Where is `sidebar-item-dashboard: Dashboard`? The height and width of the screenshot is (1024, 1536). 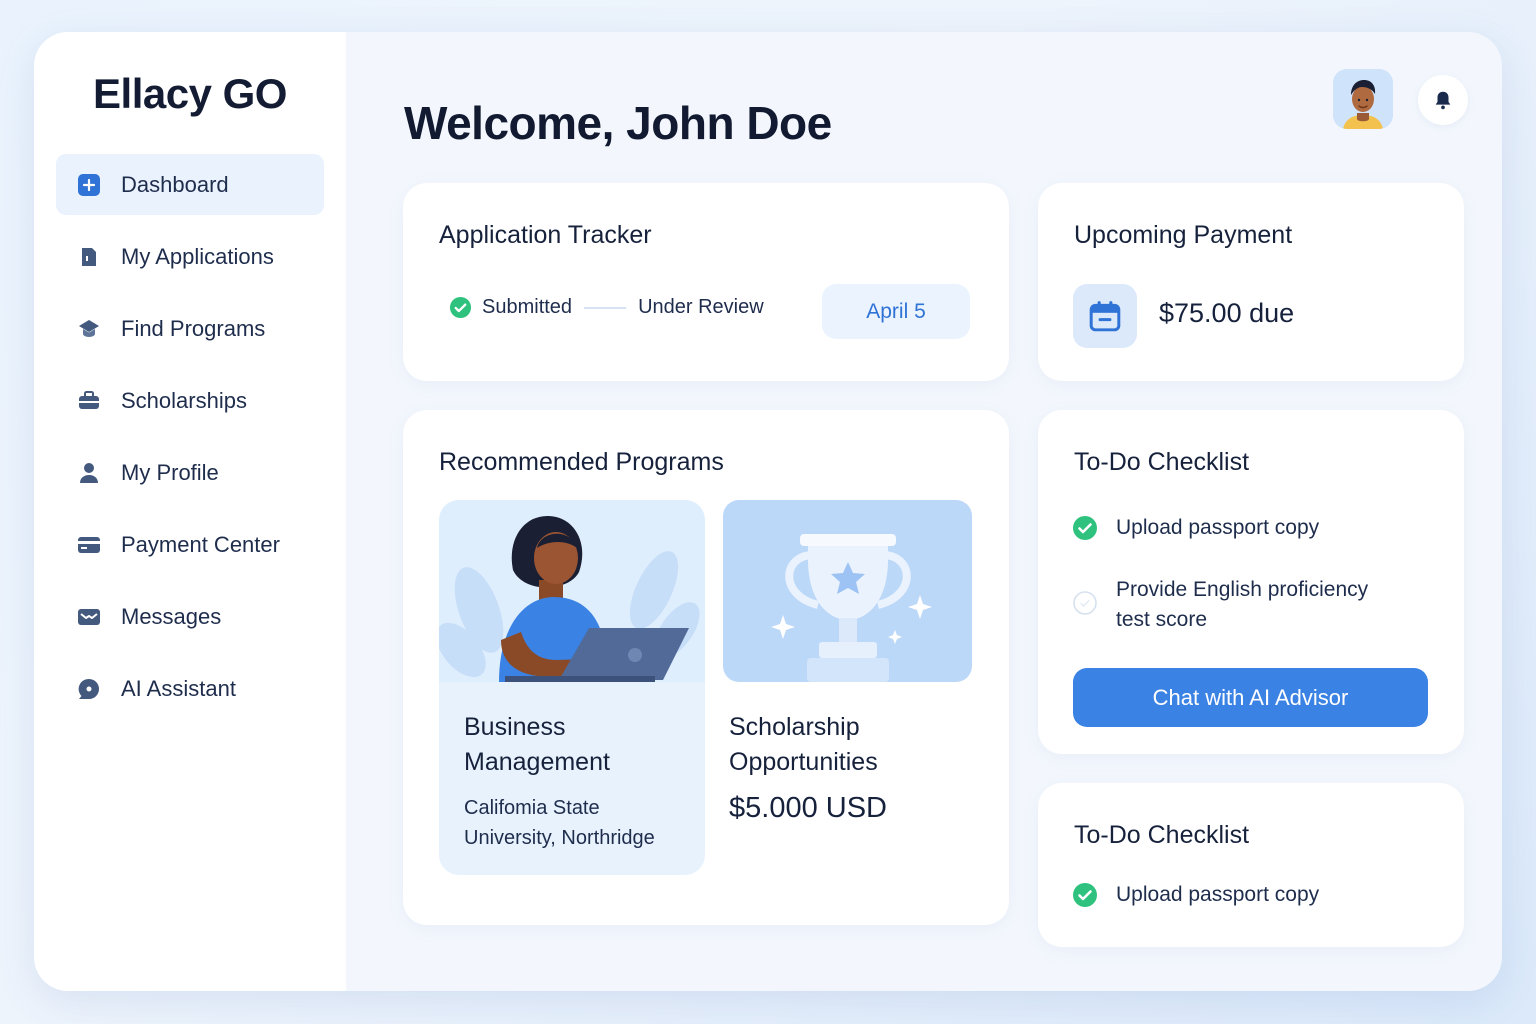 sidebar-item-dashboard: Dashboard is located at coordinates (190, 184).